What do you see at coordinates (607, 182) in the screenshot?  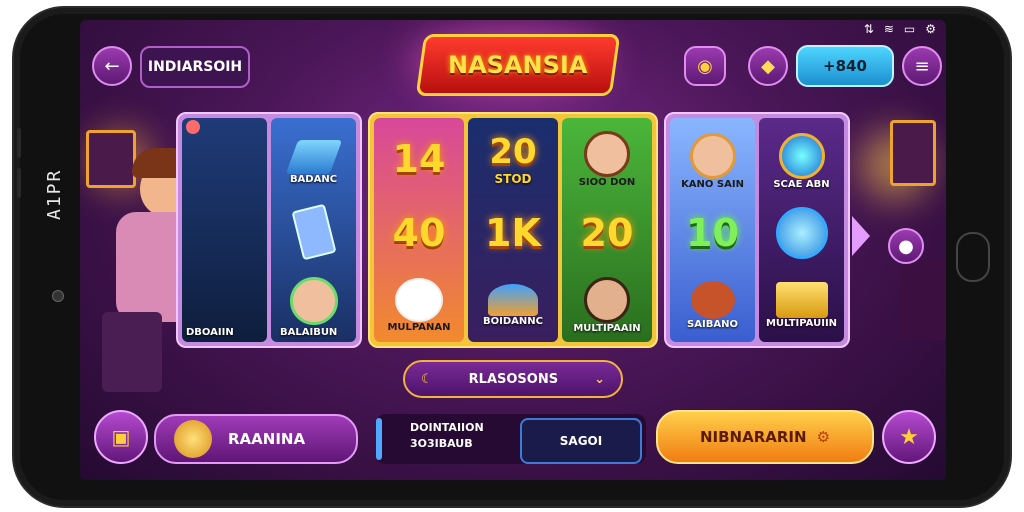 I see `reel-label: SIOO DON` at bounding box center [607, 182].